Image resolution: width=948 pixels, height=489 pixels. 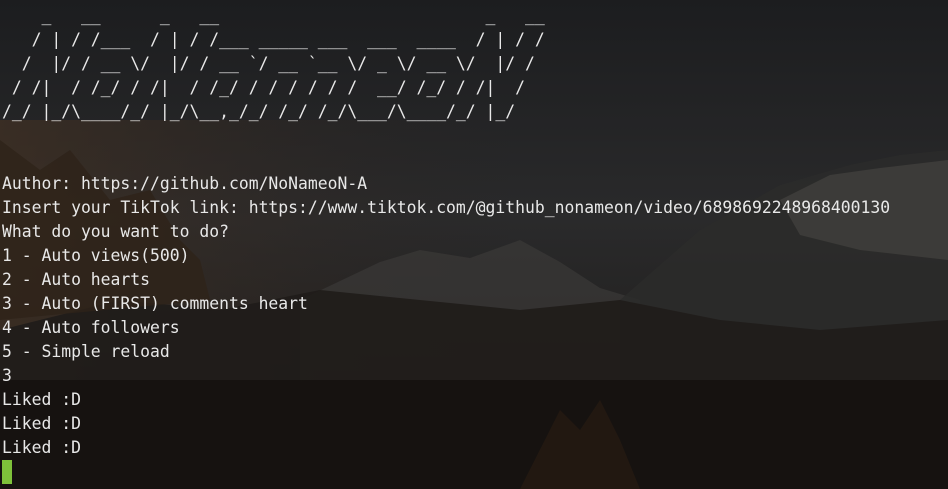 What do you see at coordinates (76, 279) in the screenshot?
I see `menu-option: 2 - Auto hearts` at bounding box center [76, 279].